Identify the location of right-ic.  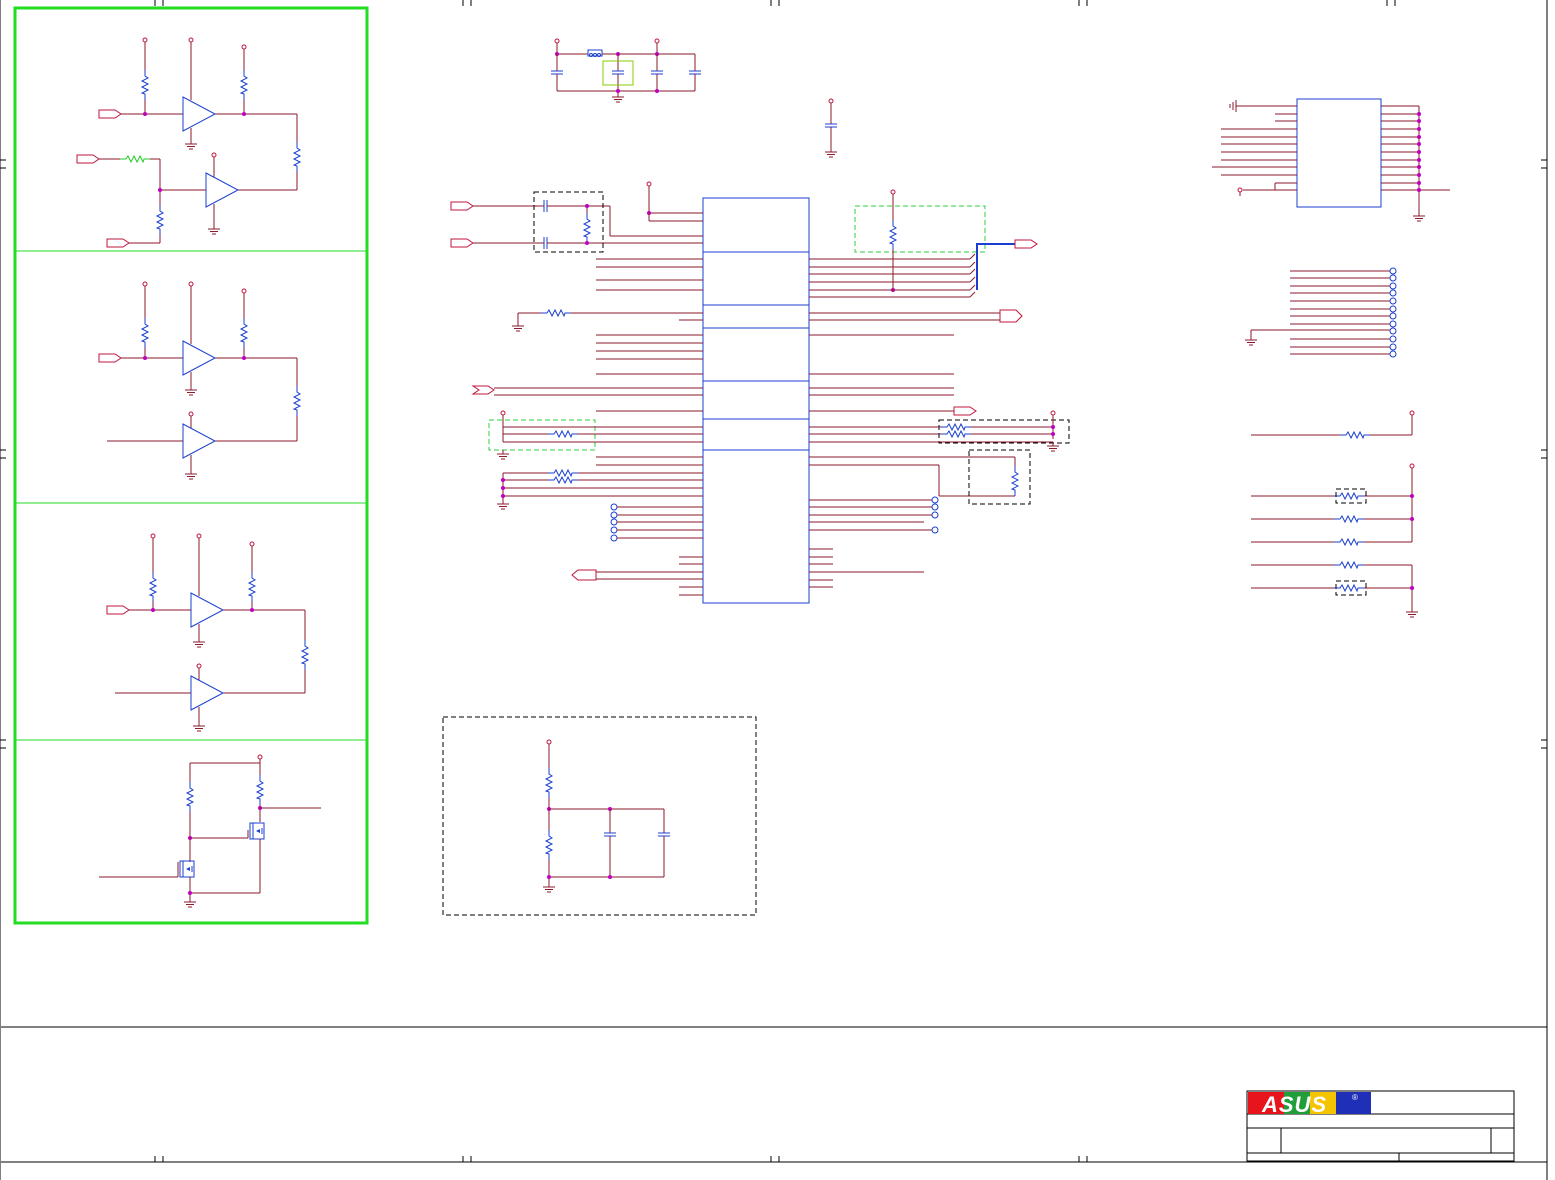
(1331, 160).